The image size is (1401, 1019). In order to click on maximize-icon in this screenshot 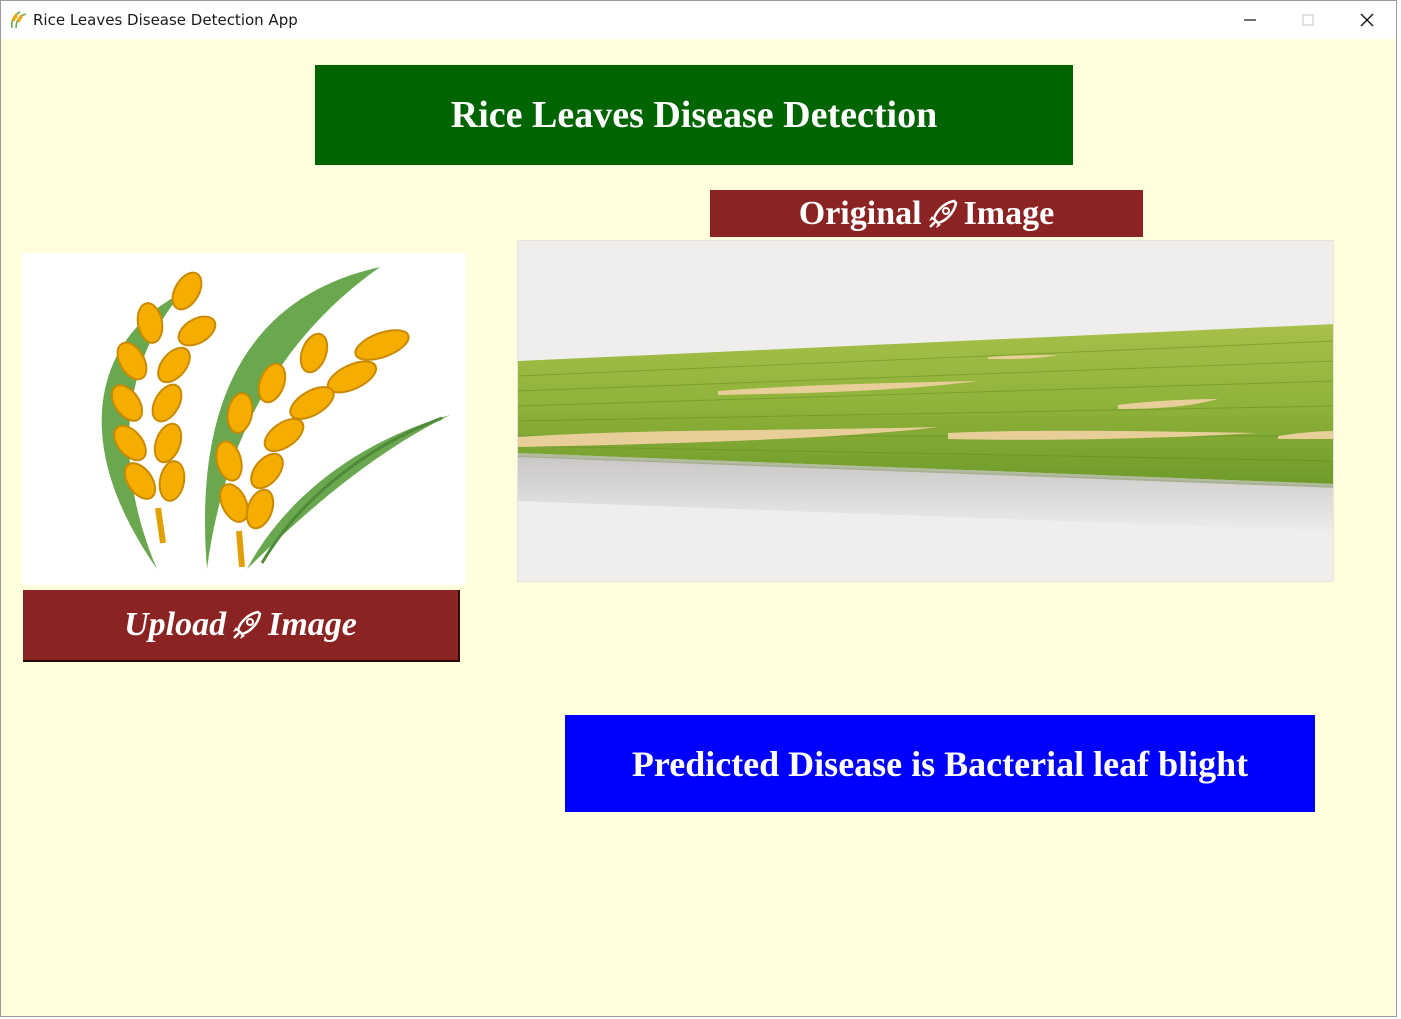, I will do `click(1308, 20)`.